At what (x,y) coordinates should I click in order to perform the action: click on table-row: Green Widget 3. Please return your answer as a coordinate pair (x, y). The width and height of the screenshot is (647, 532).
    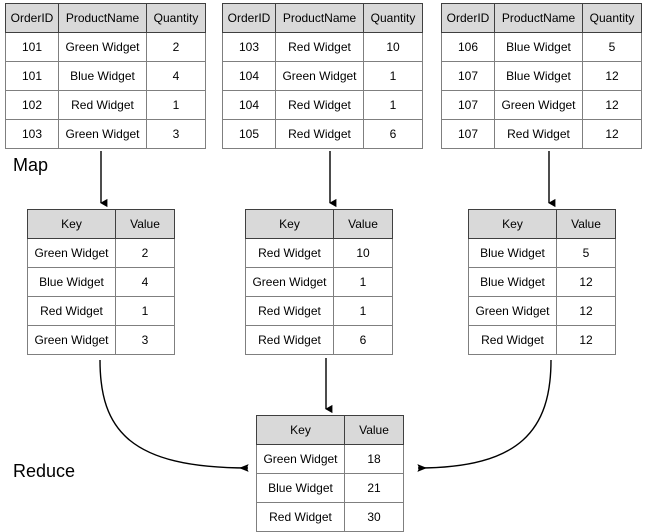
    Looking at the image, I should click on (101, 340).